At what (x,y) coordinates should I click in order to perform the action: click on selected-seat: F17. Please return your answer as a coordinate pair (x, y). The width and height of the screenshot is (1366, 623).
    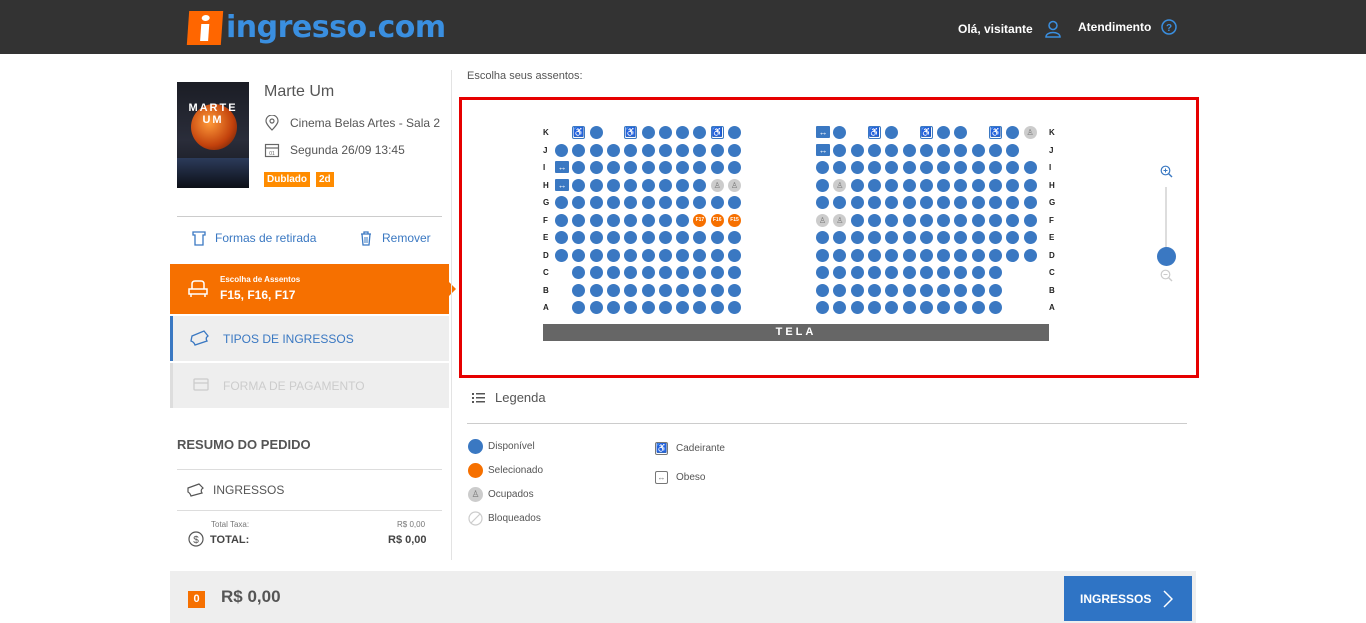
    Looking at the image, I should click on (700, 220).